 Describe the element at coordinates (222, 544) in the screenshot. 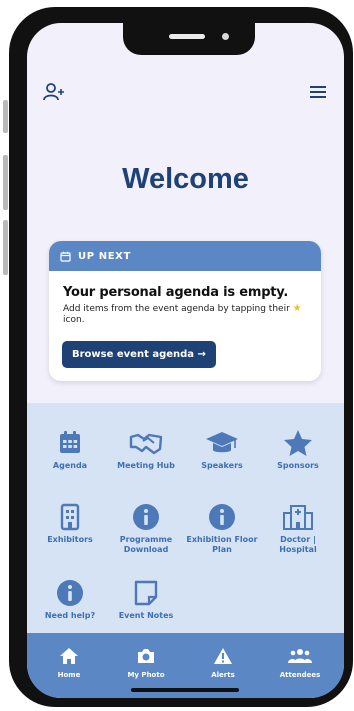

I see `tile-label: Exhibition Floor Plan` at that location.